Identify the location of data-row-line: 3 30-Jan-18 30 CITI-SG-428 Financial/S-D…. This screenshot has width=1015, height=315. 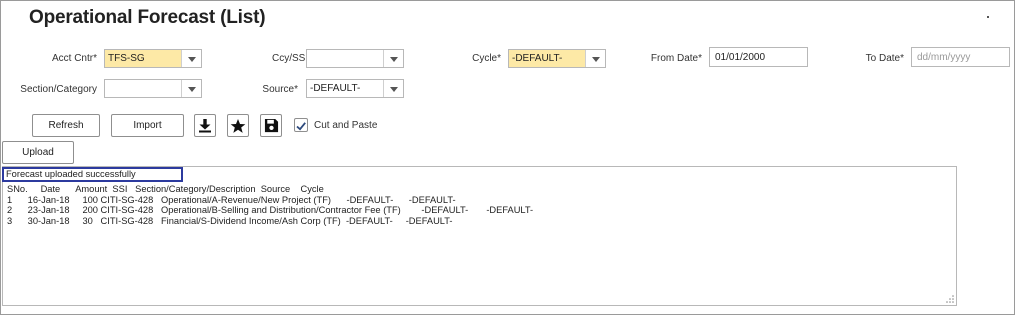
(230, 220).